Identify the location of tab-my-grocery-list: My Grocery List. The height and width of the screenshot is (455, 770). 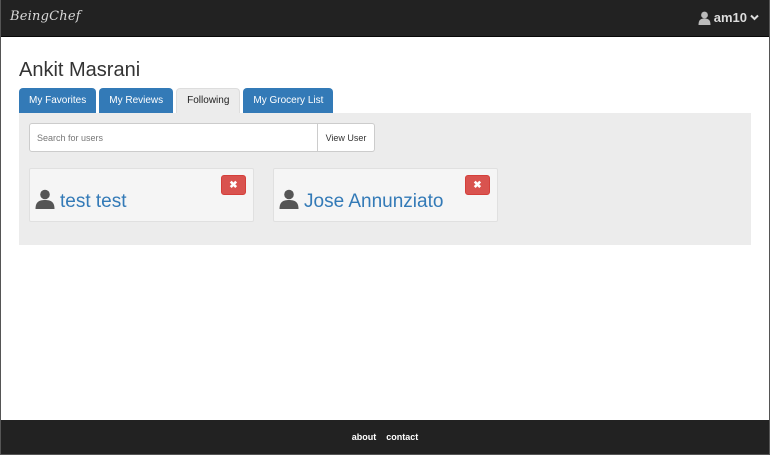
(288, 100).